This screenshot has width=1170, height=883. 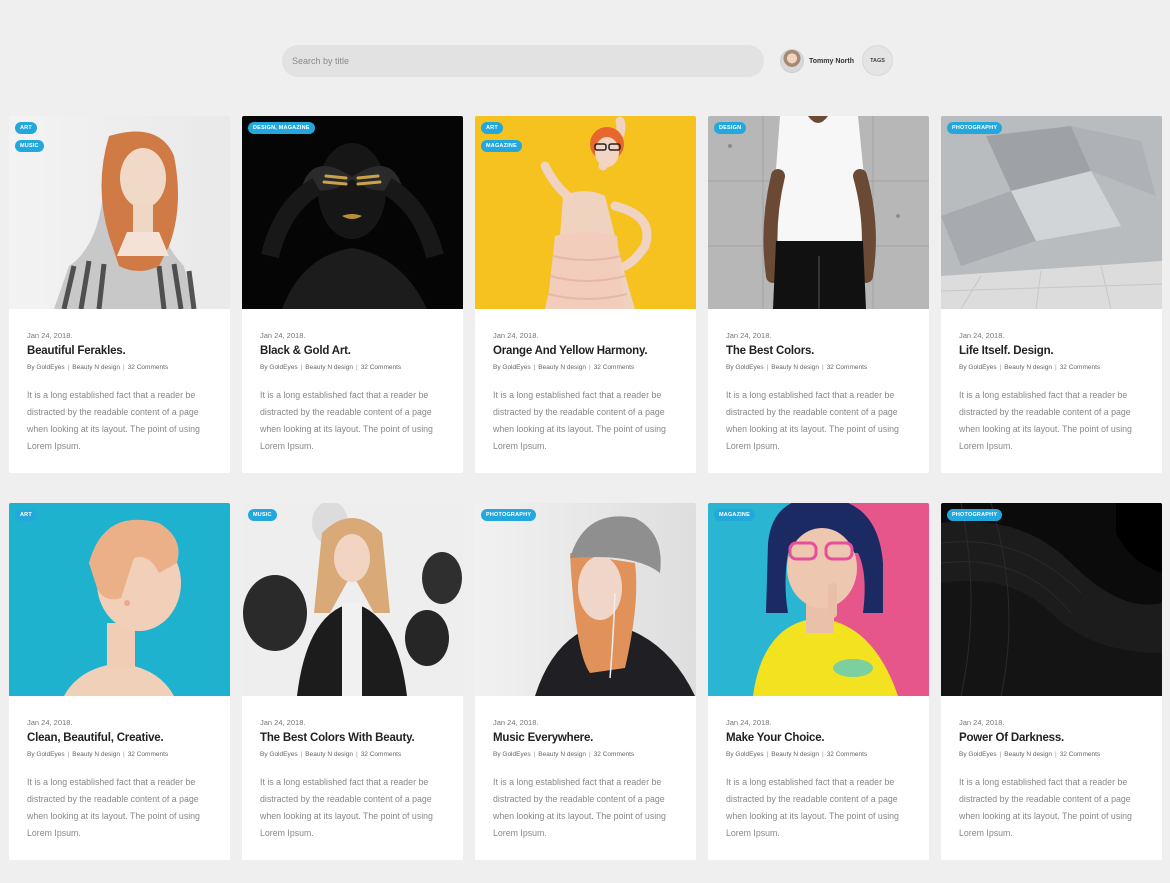 What do you see at coordinates (570, 351) in the screenshot?
I see `post-title: Orange And Yellow Harmony.` at bounding box center [570, 351].